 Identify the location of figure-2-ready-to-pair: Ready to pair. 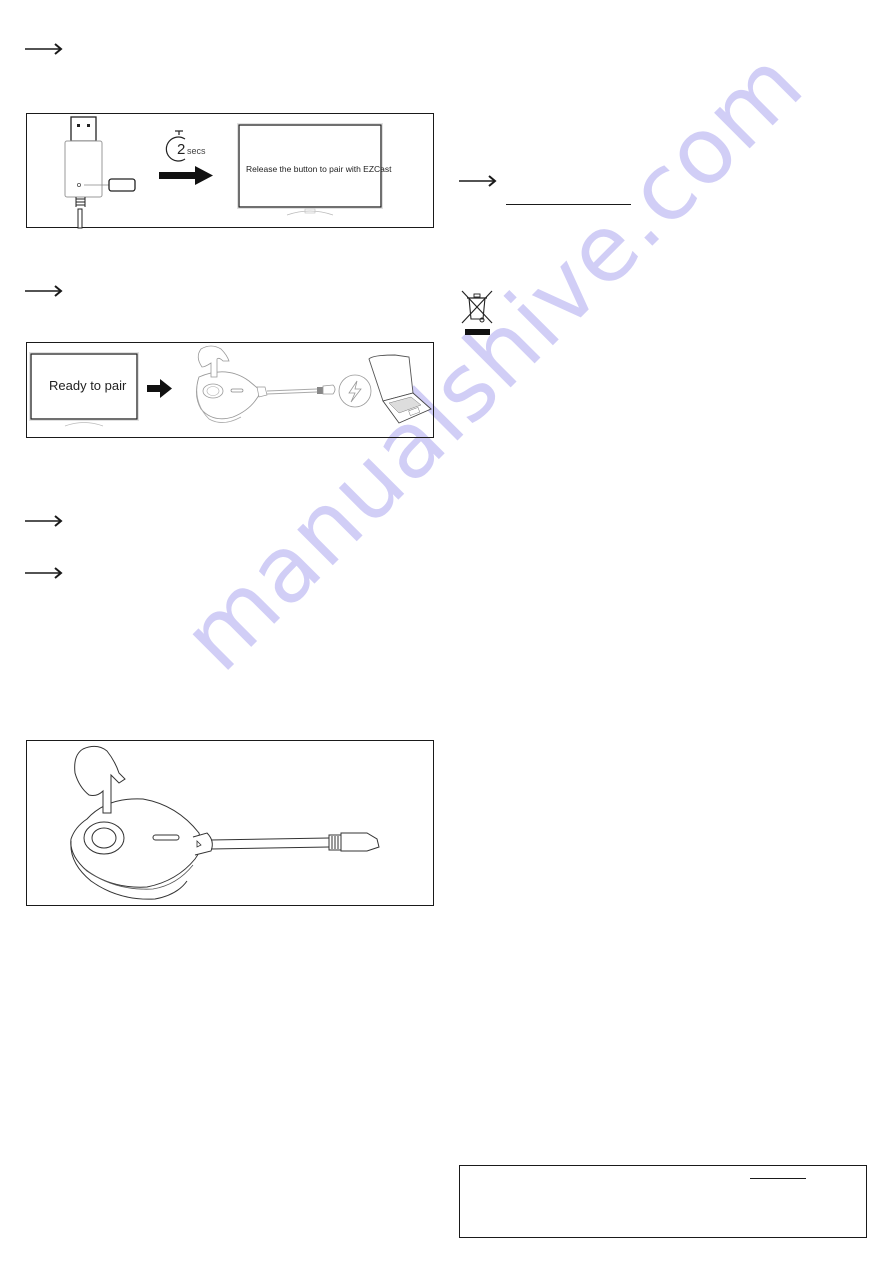
(230, 390).